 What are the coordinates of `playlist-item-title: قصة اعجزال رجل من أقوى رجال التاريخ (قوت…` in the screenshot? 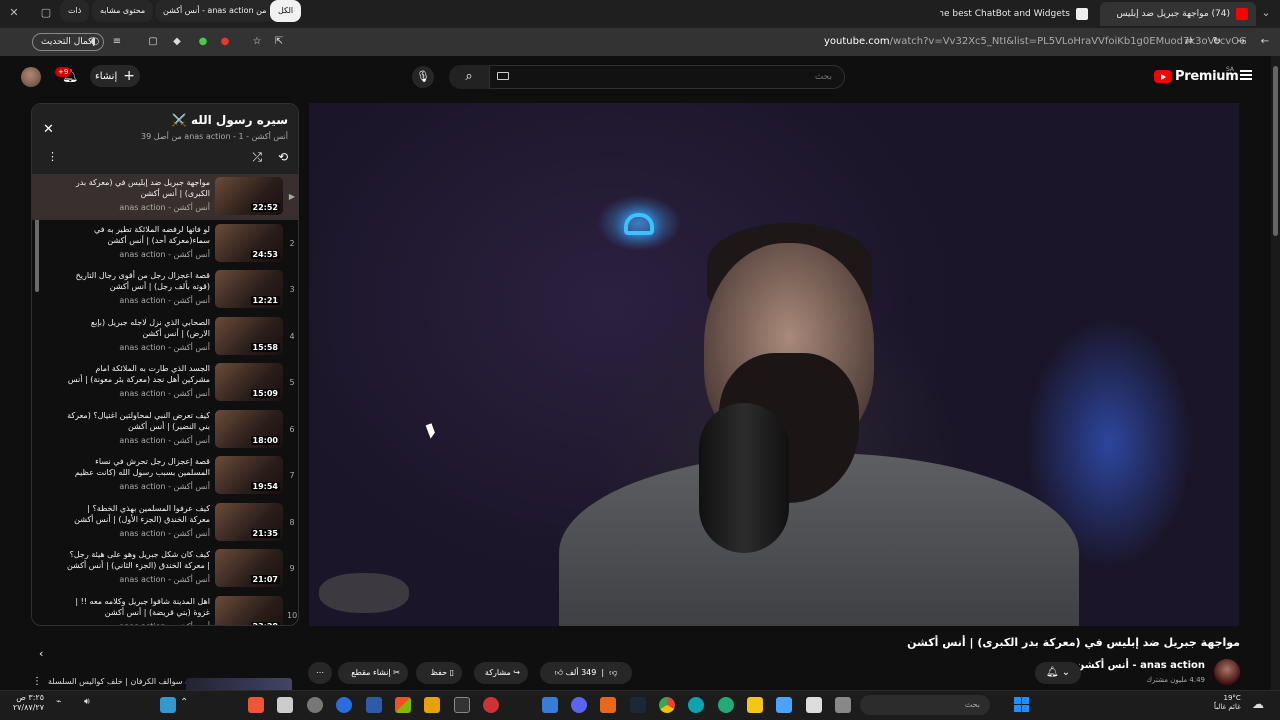 It's located at (142, 281).